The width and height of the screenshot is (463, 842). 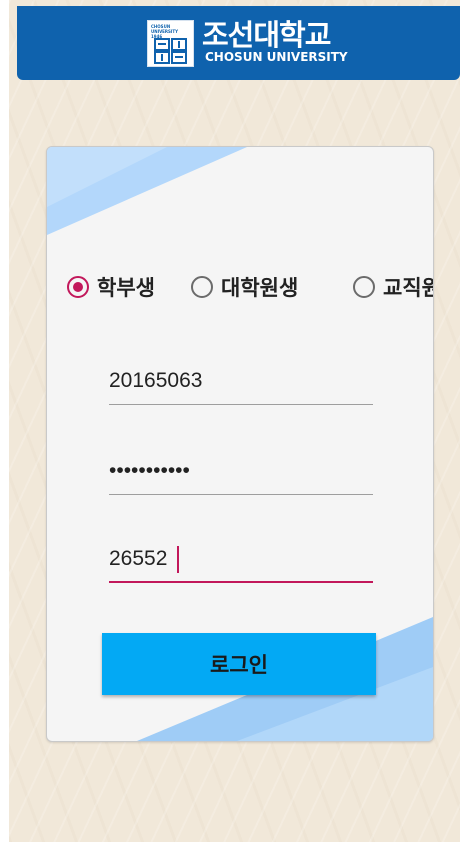 I want to click on seal-text: CHOSUN UNIVERSITY 1946, so click(x=164, y=31).